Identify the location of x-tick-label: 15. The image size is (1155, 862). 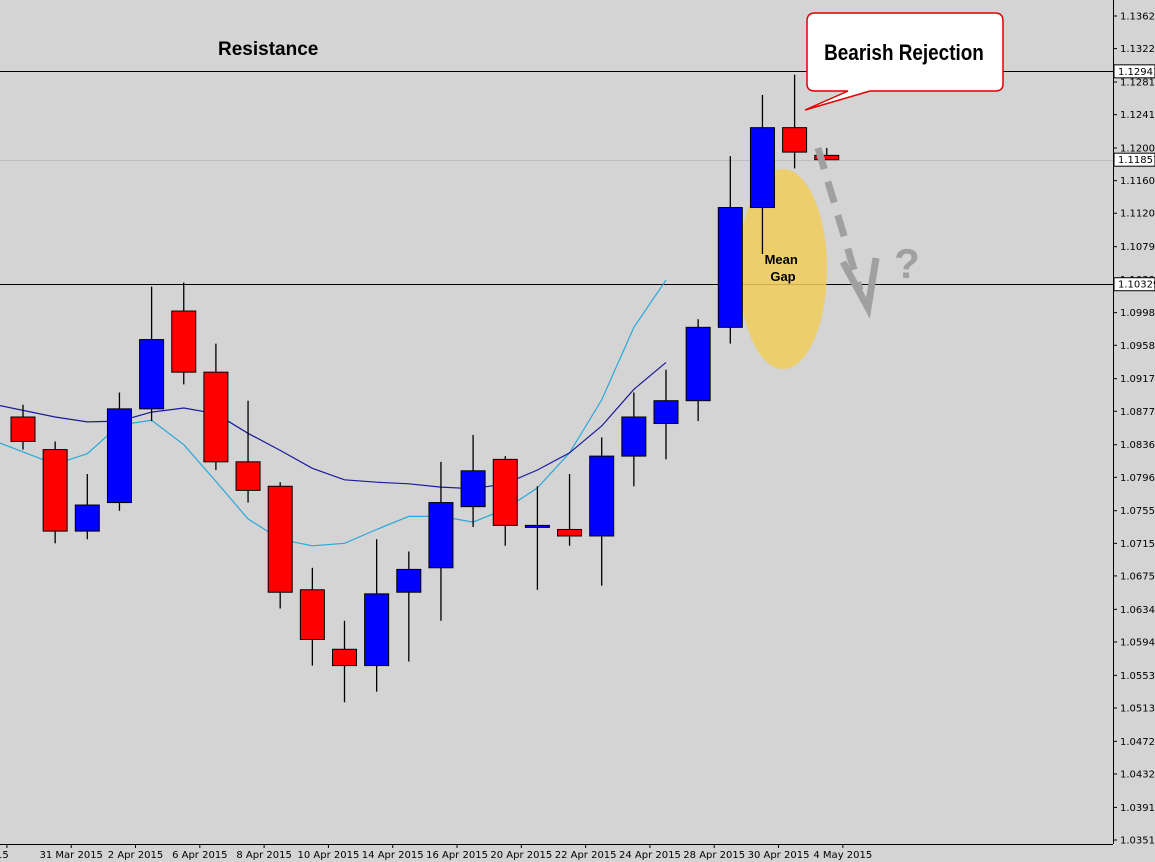
(4, 855).